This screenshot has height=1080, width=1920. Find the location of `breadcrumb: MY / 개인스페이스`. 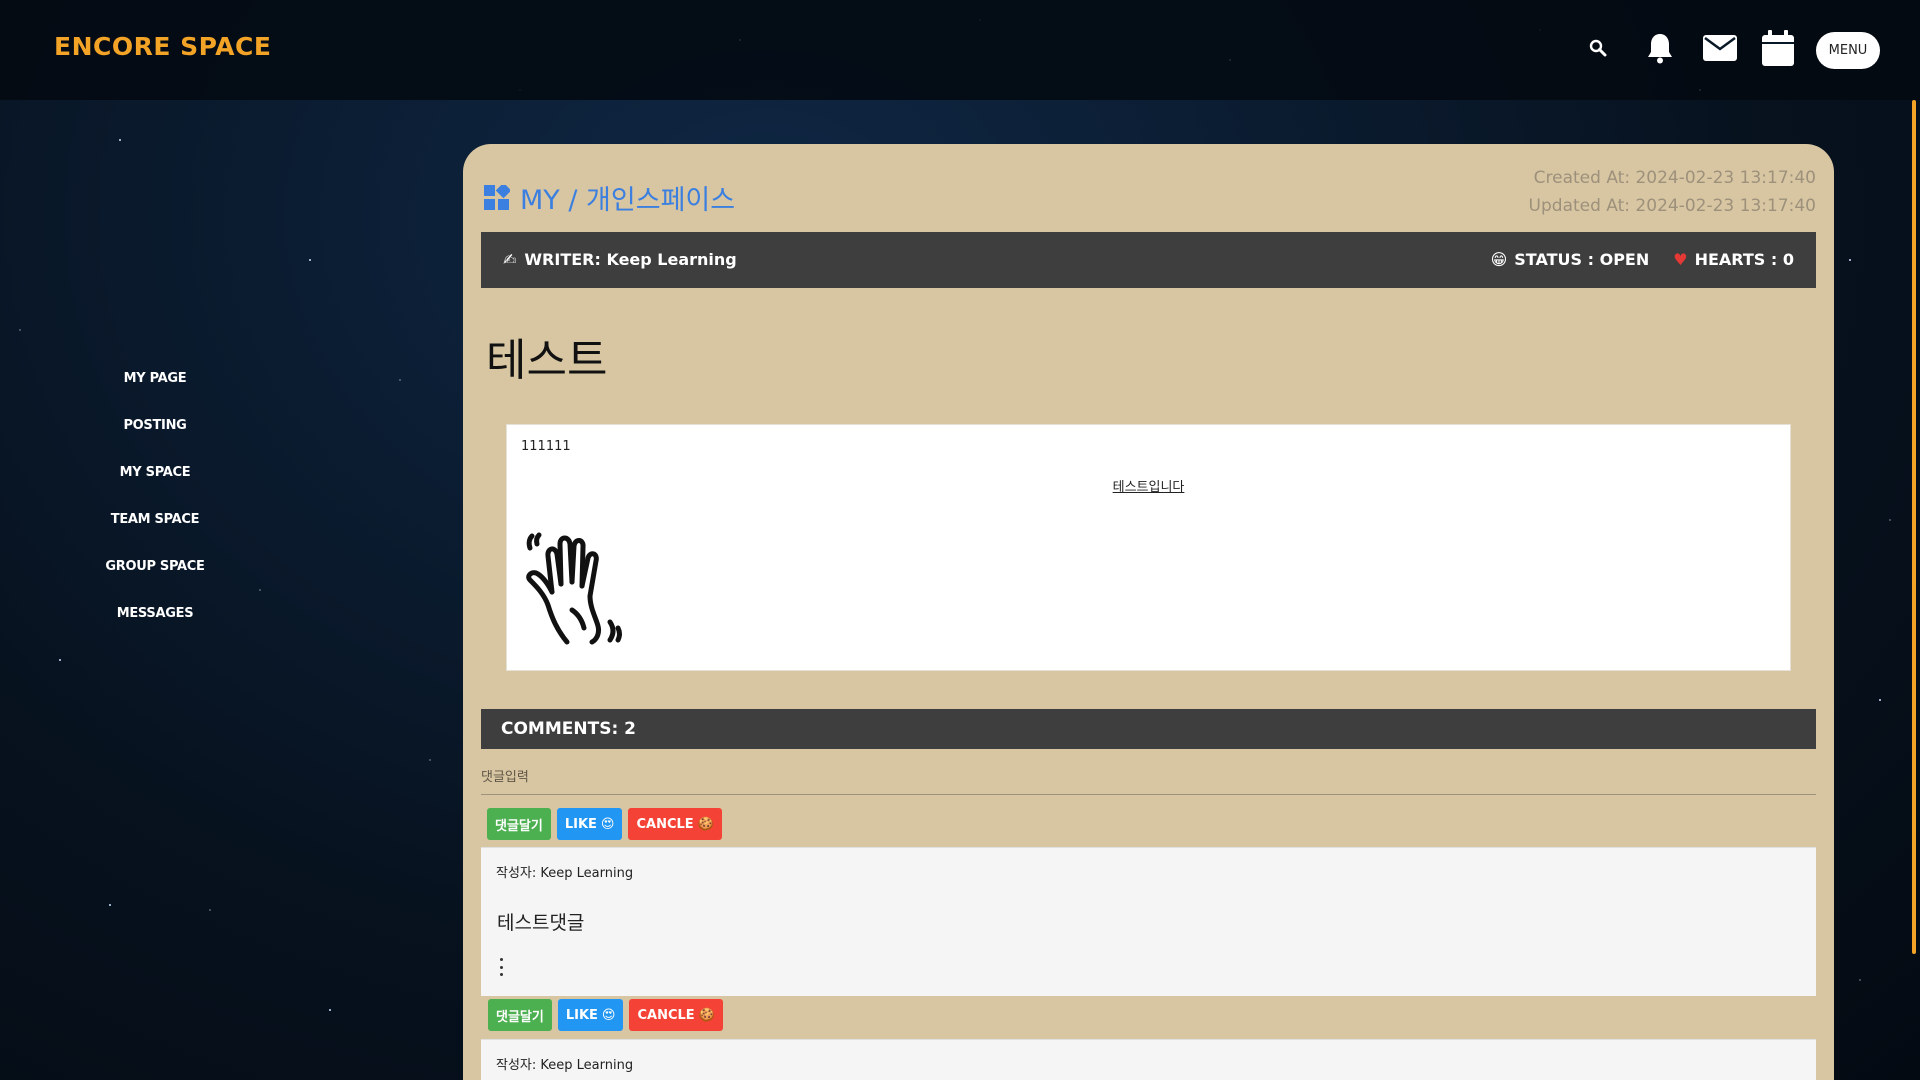

breadcrumb: MY / 개인스페이스 is located at coordinates (609, 197).